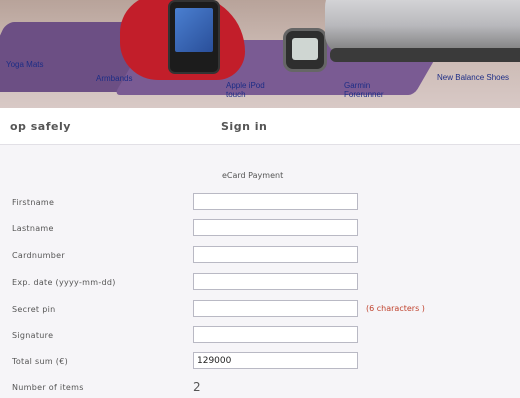 The image size is (520, 398). What do you see at coordinates (194, 30) in the screenshot?
I see `ipod-screen` at bounding box center [194, 30].